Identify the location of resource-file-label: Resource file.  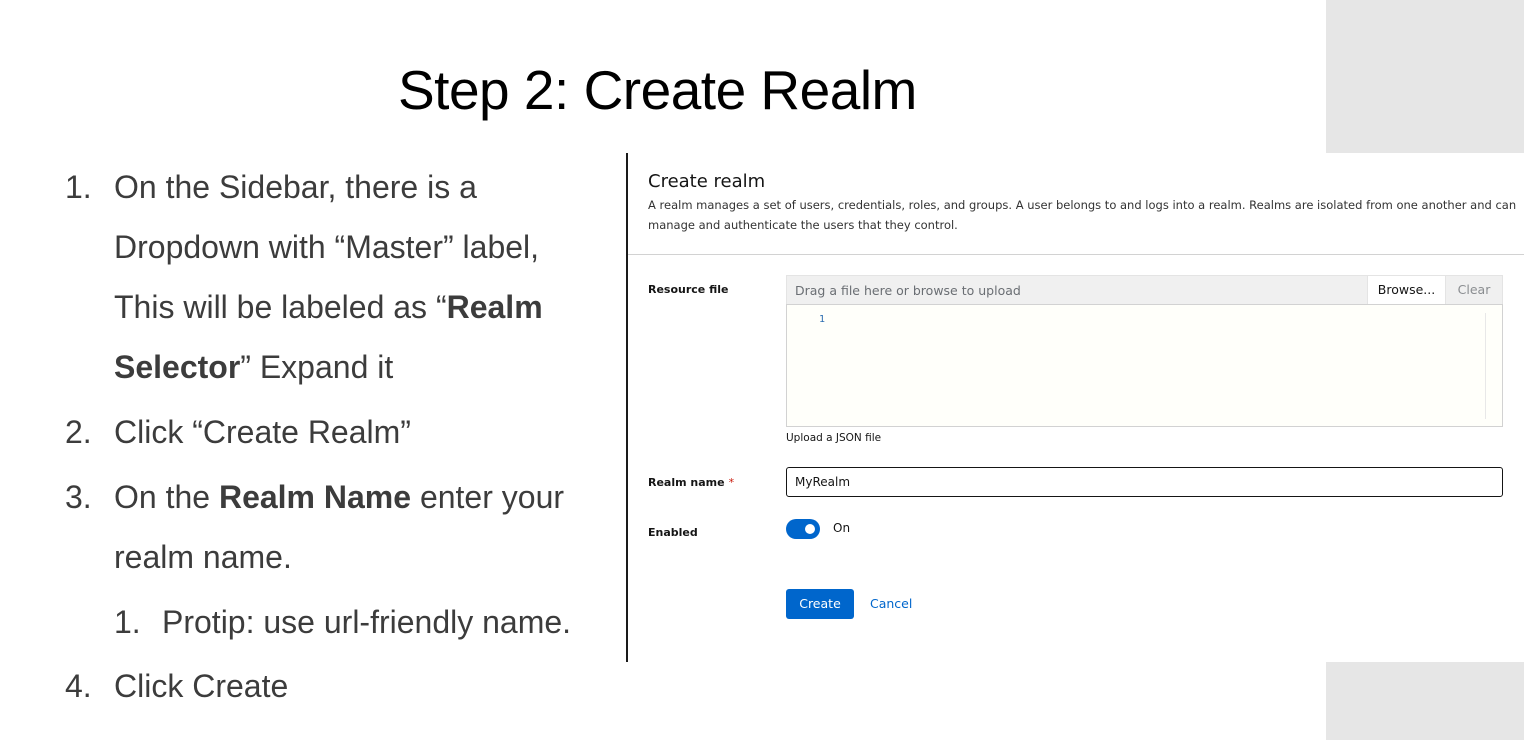
(688, 289).